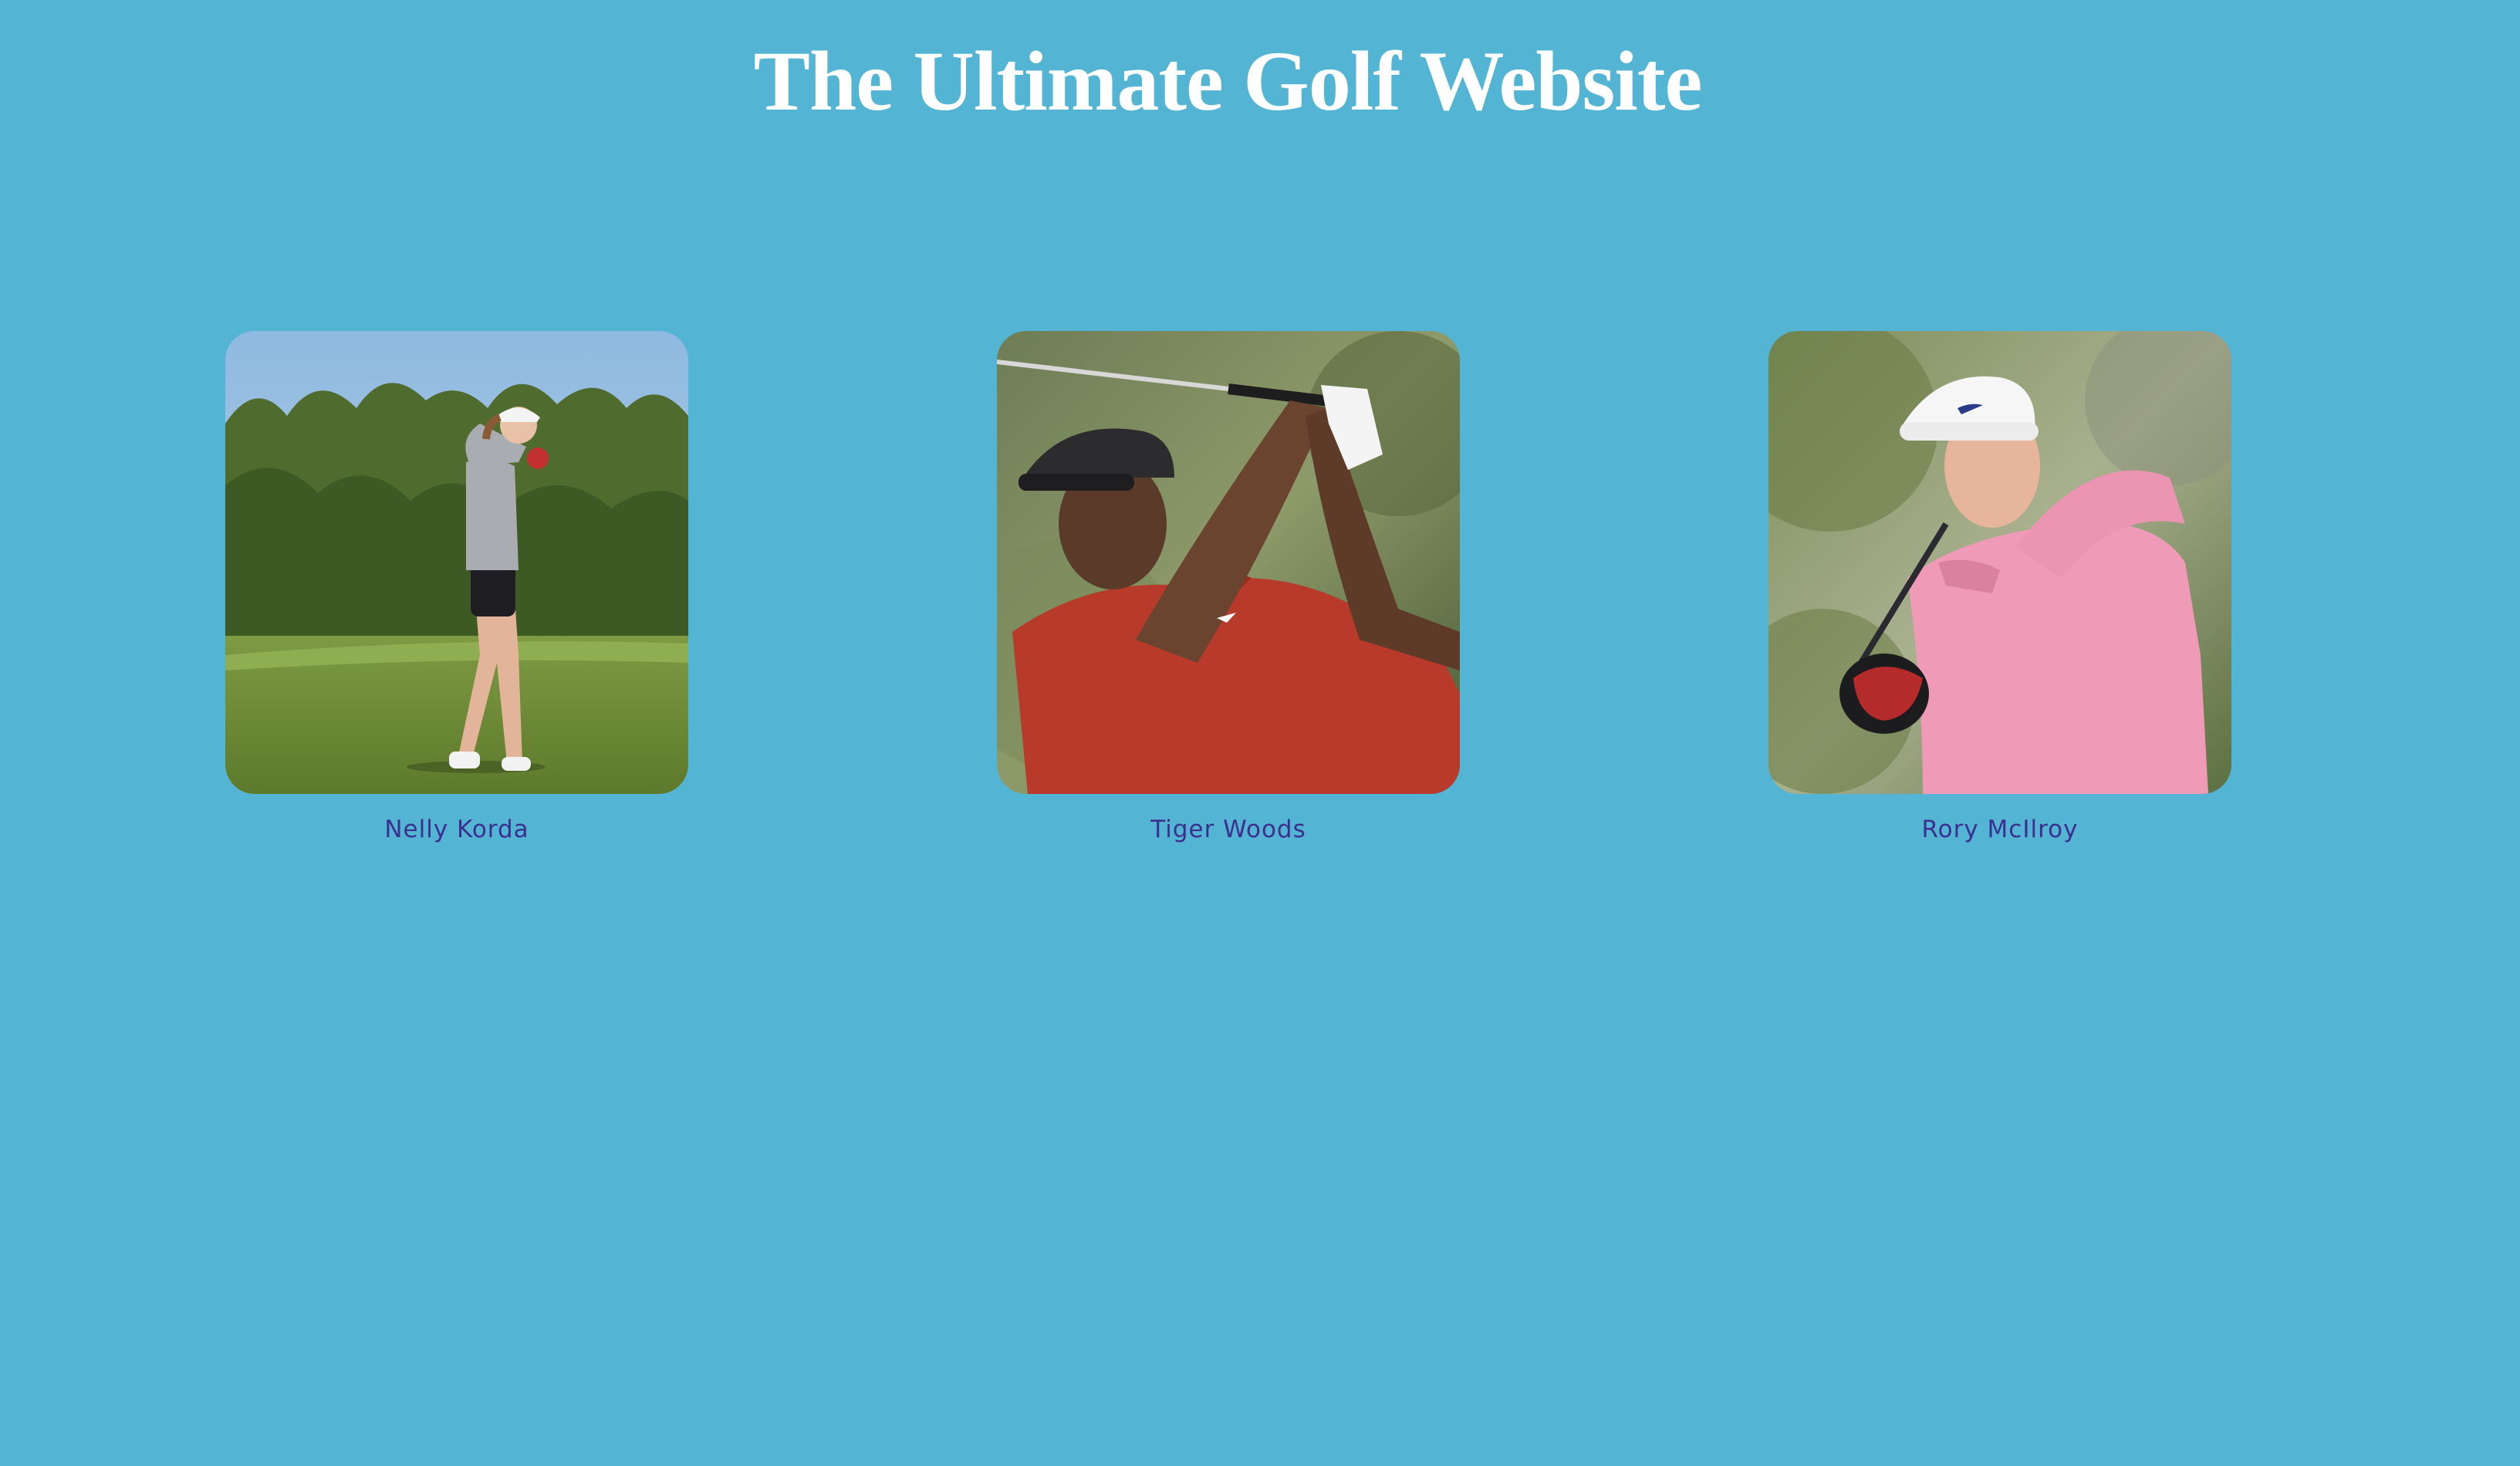 The image size is (2520, 1466). I want to click on golfer-photo-rory-mcilroy, so click(2000, 562).